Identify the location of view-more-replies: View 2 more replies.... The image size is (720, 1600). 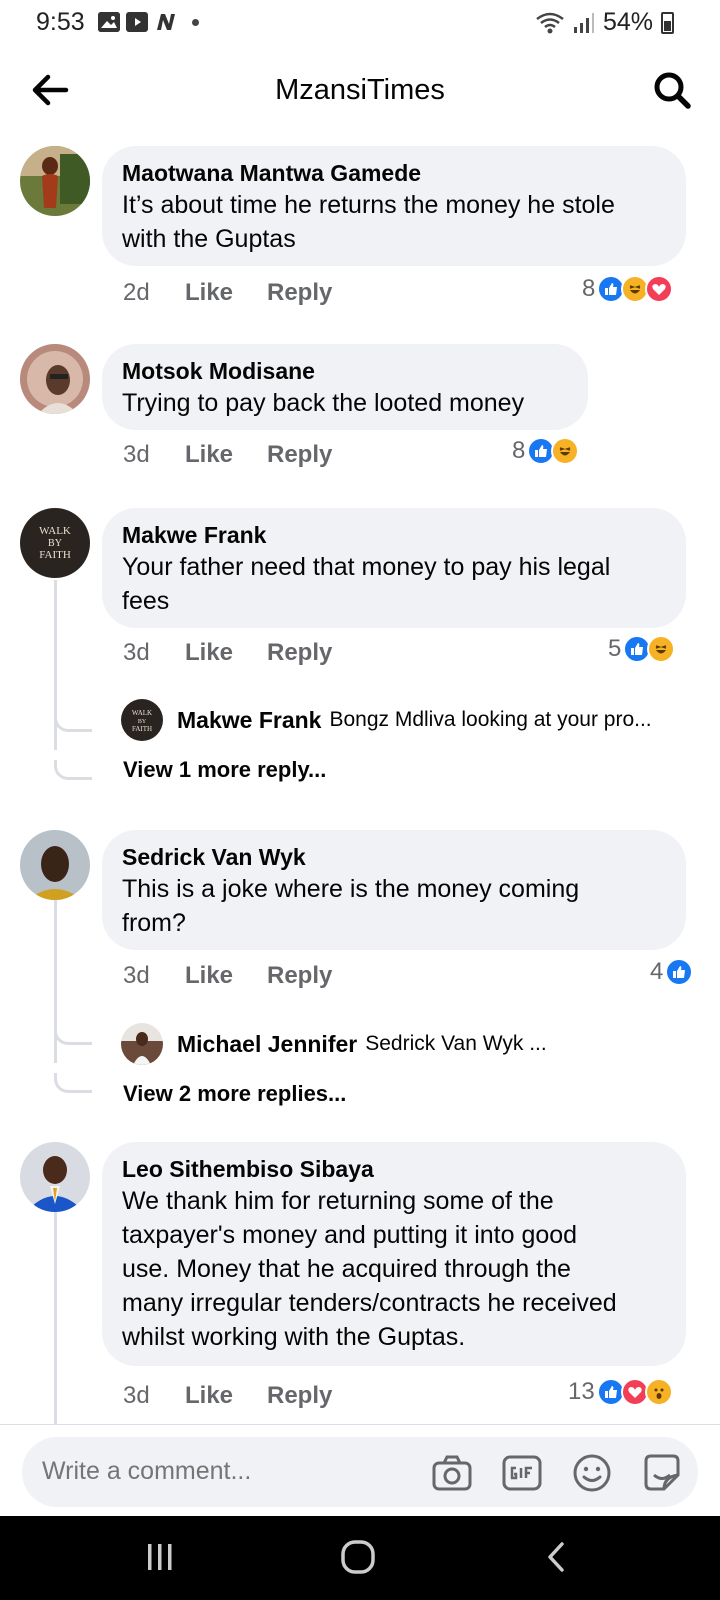
(234, 1094).